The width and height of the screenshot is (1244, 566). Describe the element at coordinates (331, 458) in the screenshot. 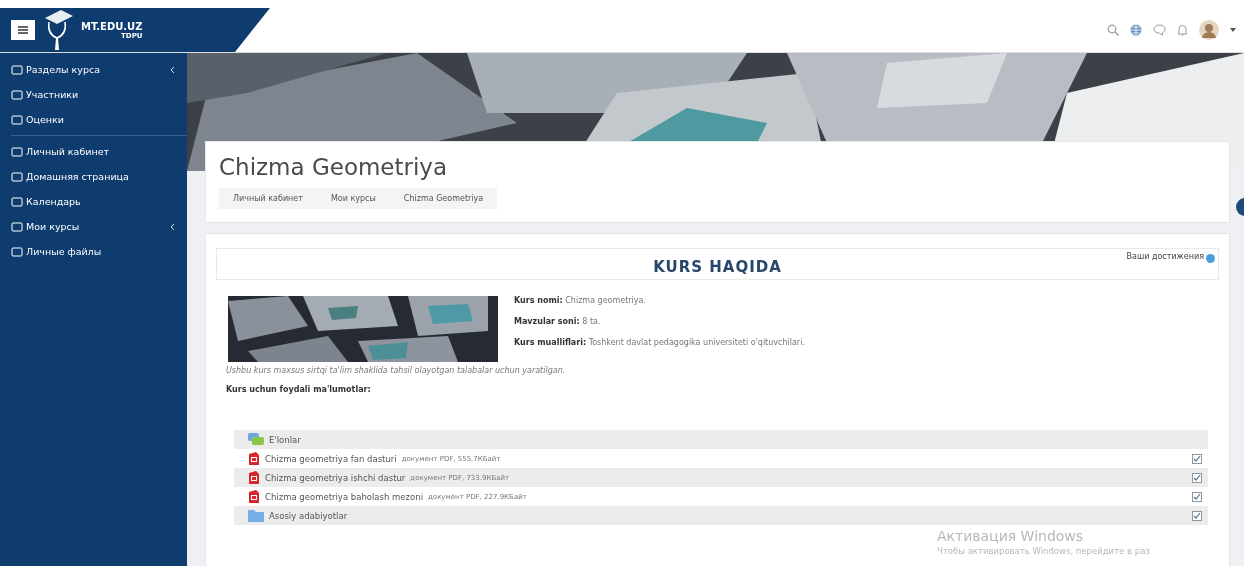

I see `activity-link: Chizma geometriya fan dasturi` at that location.